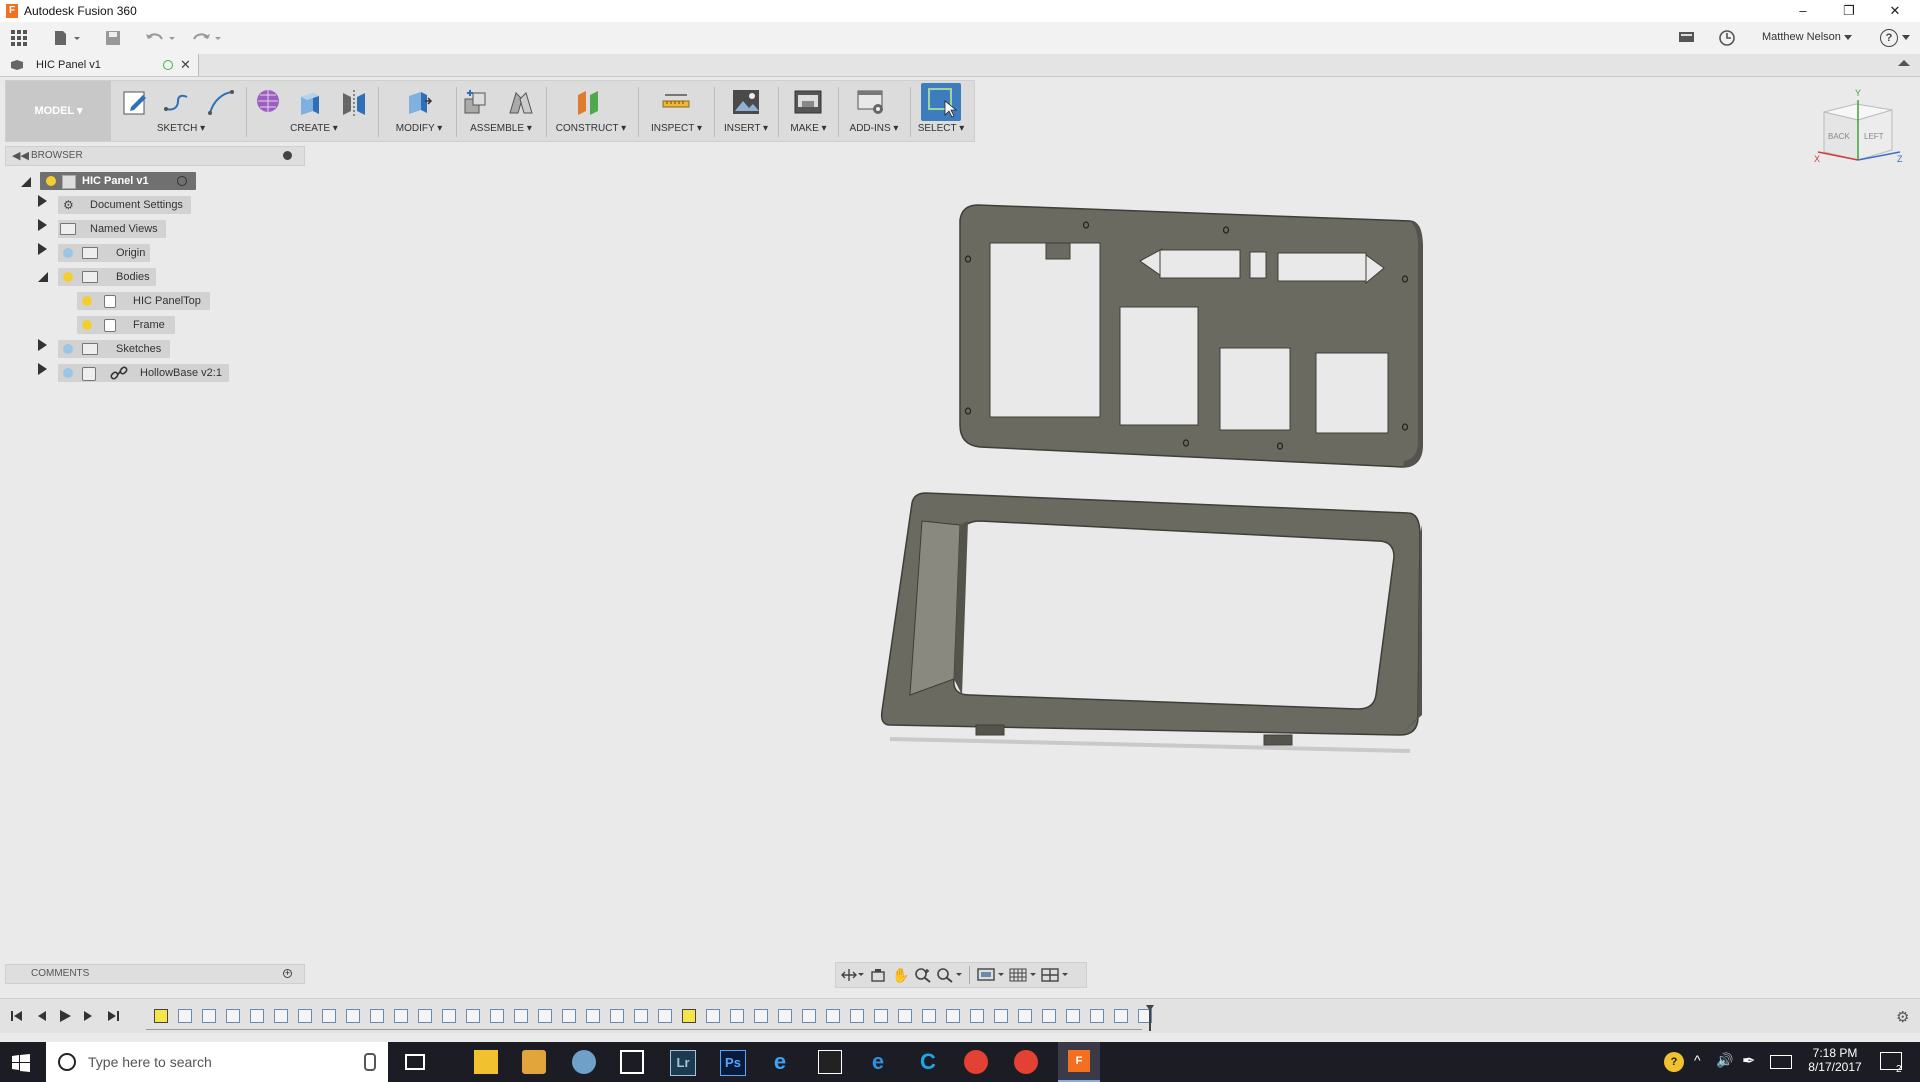 The width and height of the screenshot is (1920, 1082). Describe the element at coordinates (114, 349) in the screenshot. I see `browser-item-sketches: Sketches` at that location.